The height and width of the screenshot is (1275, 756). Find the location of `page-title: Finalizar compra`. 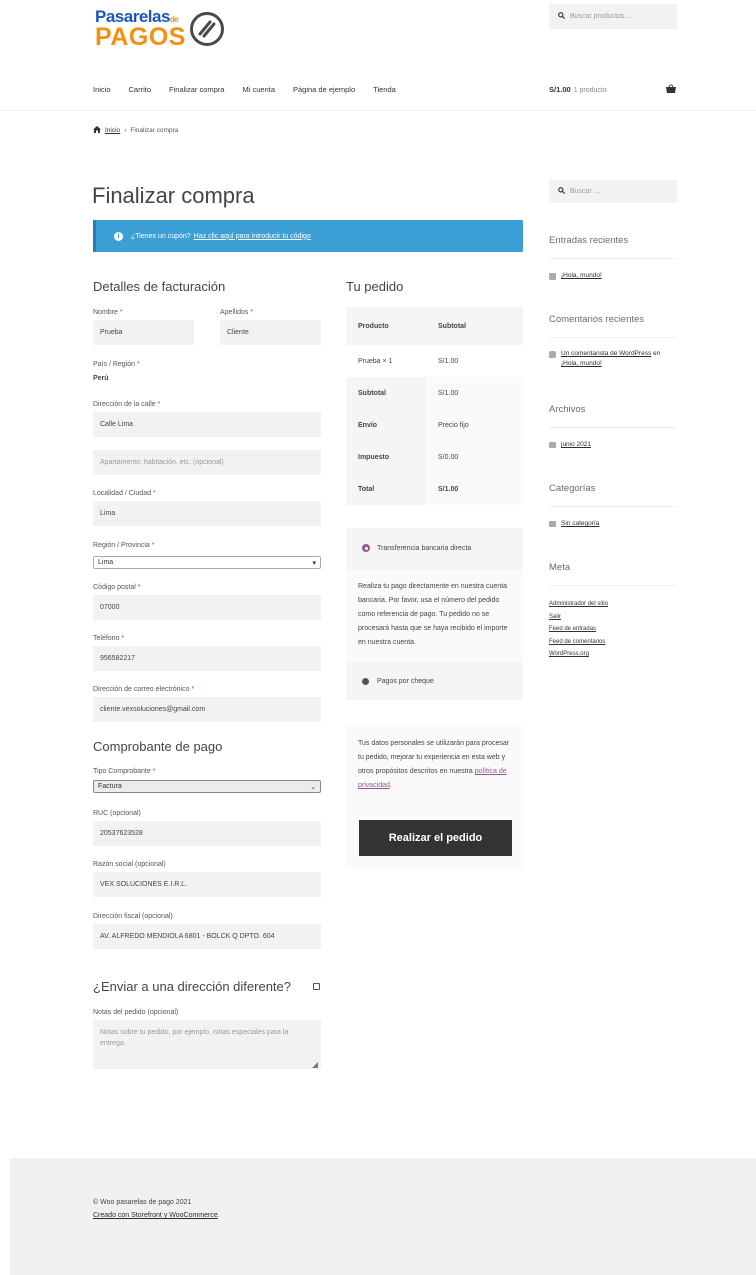

page-title: Finalizar compra is located at coordinates (173, 195).